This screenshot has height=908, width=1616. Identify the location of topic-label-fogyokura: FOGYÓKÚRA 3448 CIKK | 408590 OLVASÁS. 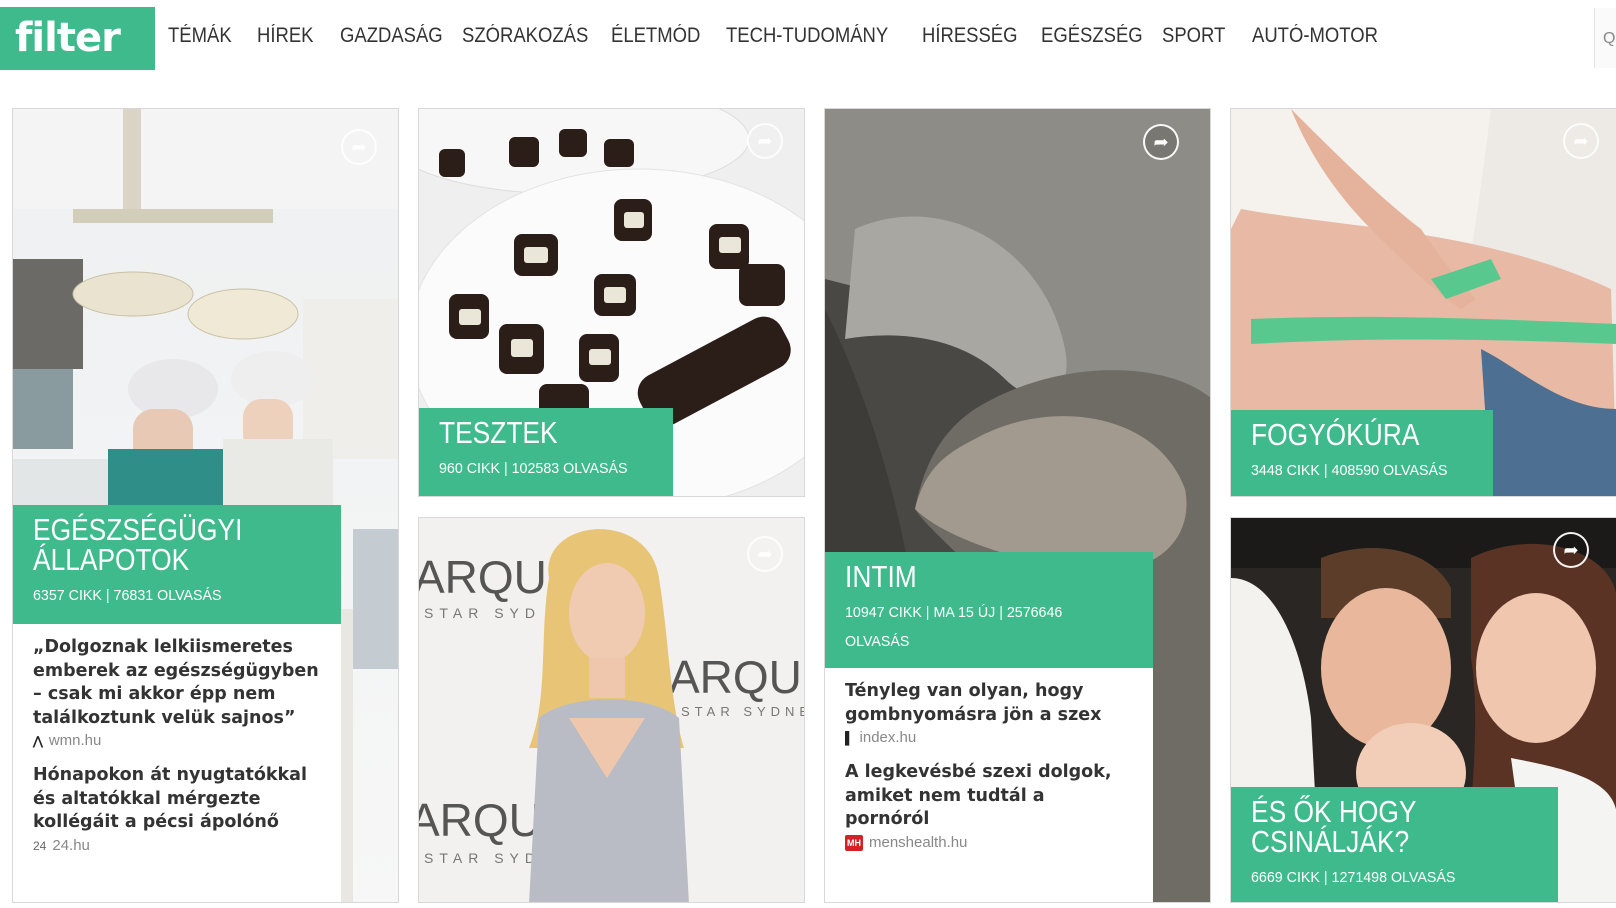
(1362, 453).